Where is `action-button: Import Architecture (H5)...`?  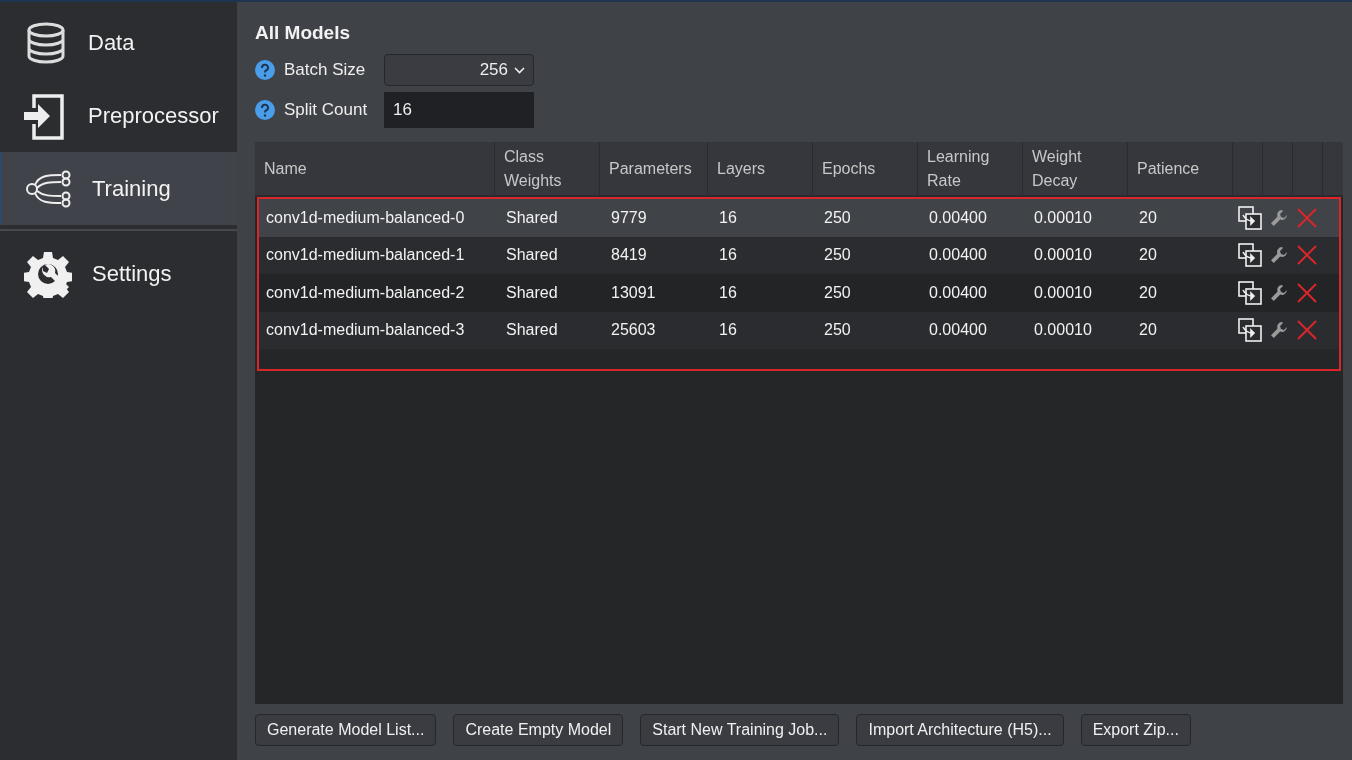 action-button: Import Architecture (H5)... is located at coordinates (960, 730).